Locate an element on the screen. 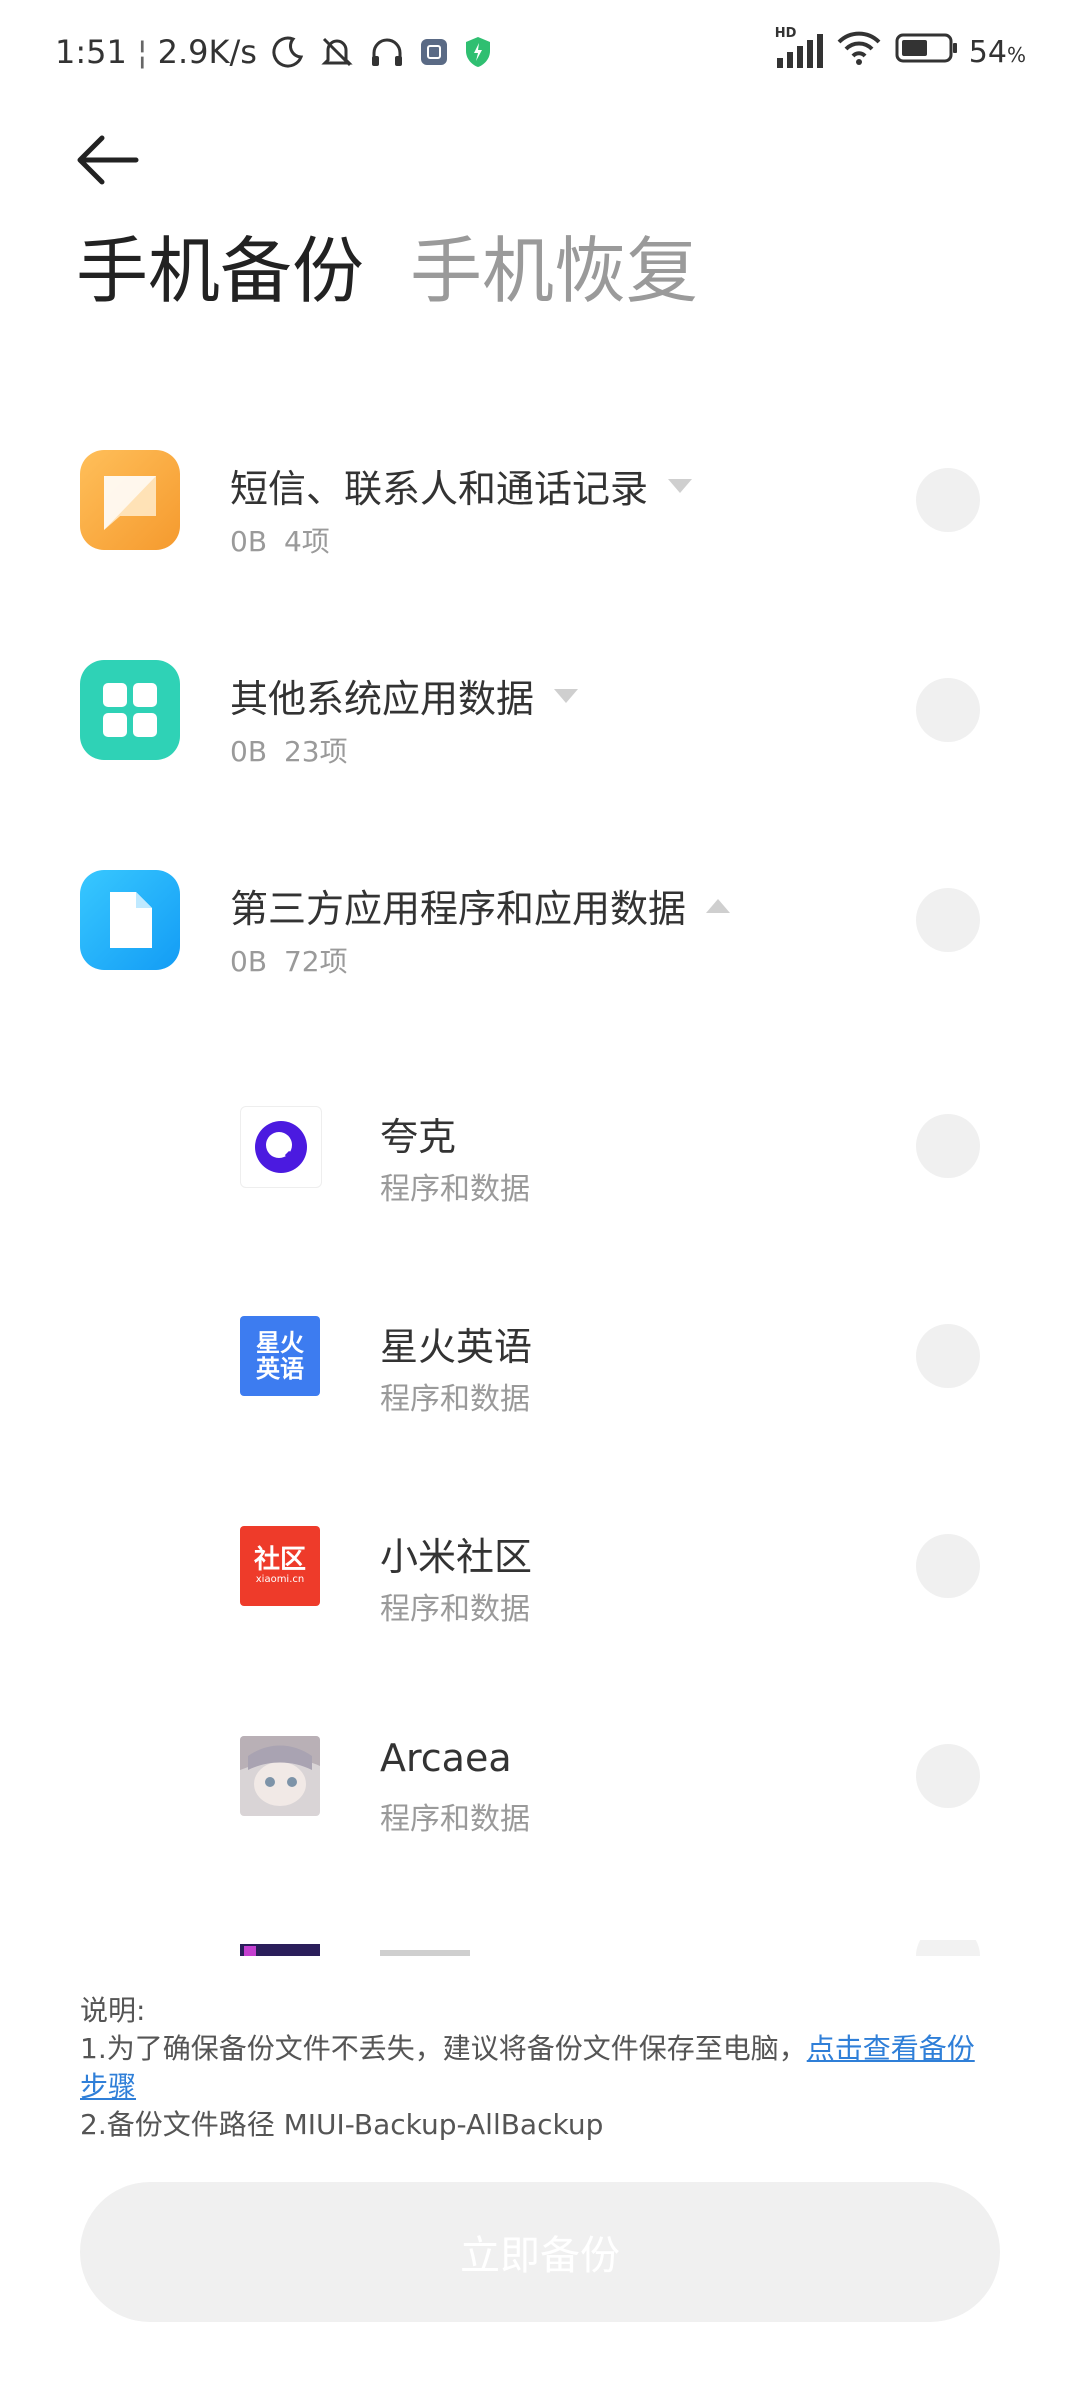 The height and width of the screenshot is (2400, 1080). app-row-arcaea: Arcaea 程序和数据 is located at coordinates (540, 1776).